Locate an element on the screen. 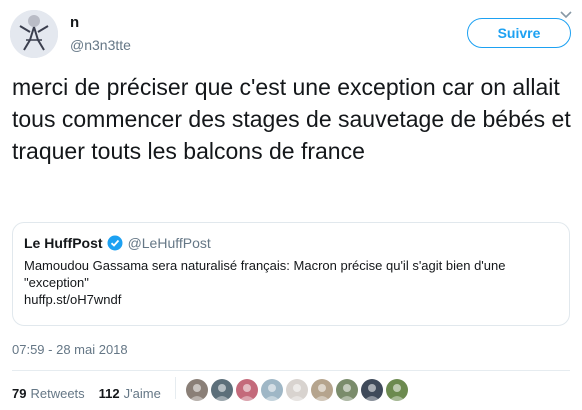 The height and width of the screenshot is (410, 582). divider is located at coordinates (291, 370).